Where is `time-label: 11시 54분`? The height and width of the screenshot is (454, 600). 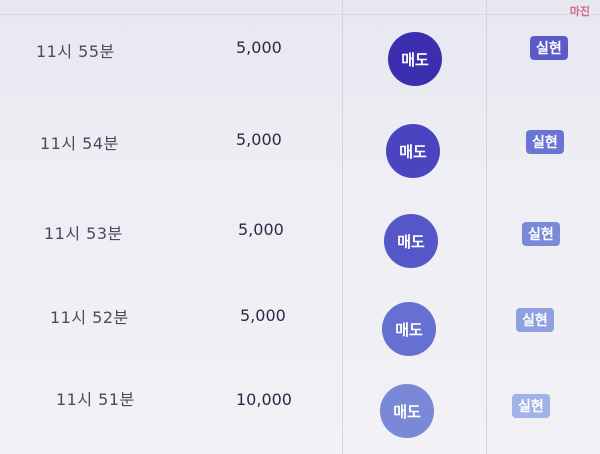 time-label: 11시 54분 is located at coordinates (79, 143).